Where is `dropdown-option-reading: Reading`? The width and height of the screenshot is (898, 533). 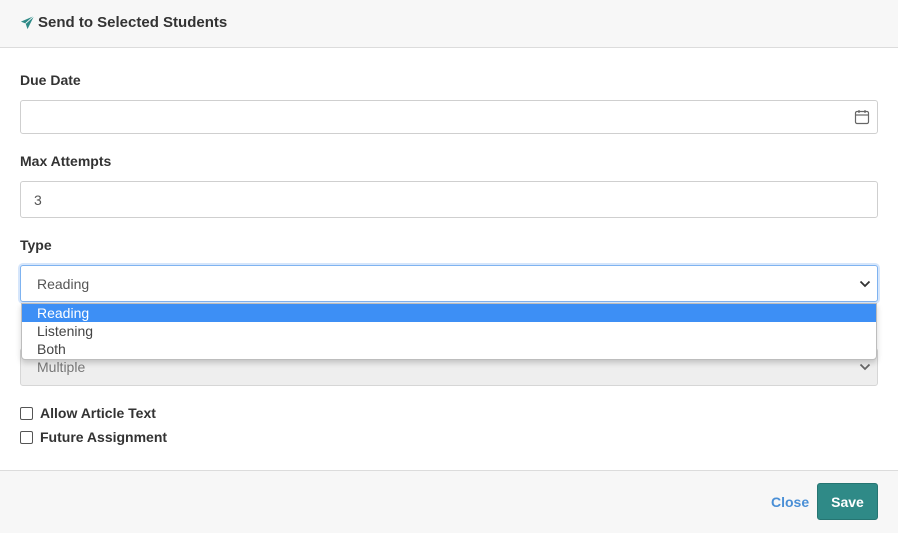
dropdown-option-reading: Reading is located at coordinates (449, 313).